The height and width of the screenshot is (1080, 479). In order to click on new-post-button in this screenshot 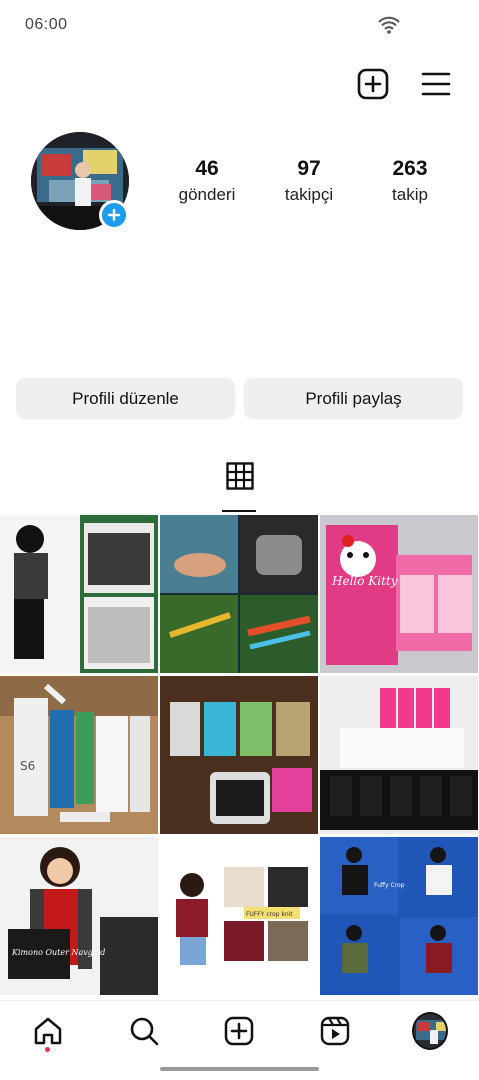, I will do `click(373, 84)`.